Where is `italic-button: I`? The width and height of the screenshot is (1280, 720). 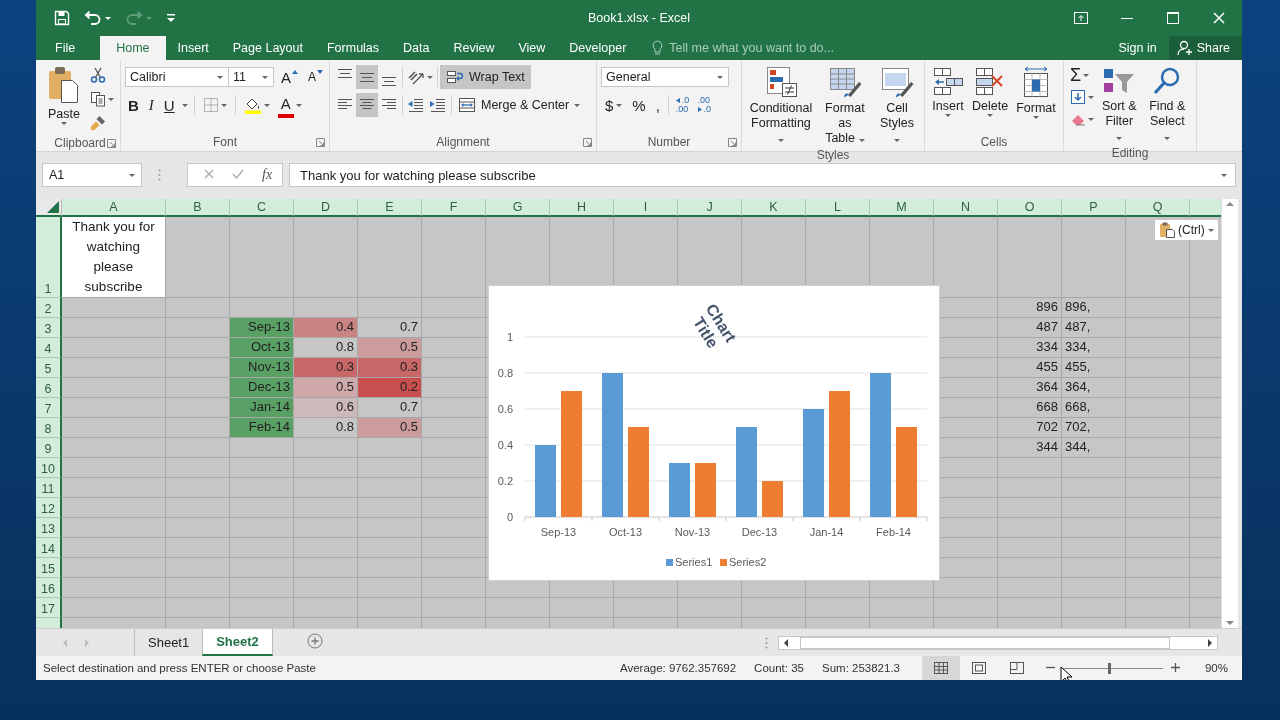
italic-button: I is located at coordinates (151, 105).